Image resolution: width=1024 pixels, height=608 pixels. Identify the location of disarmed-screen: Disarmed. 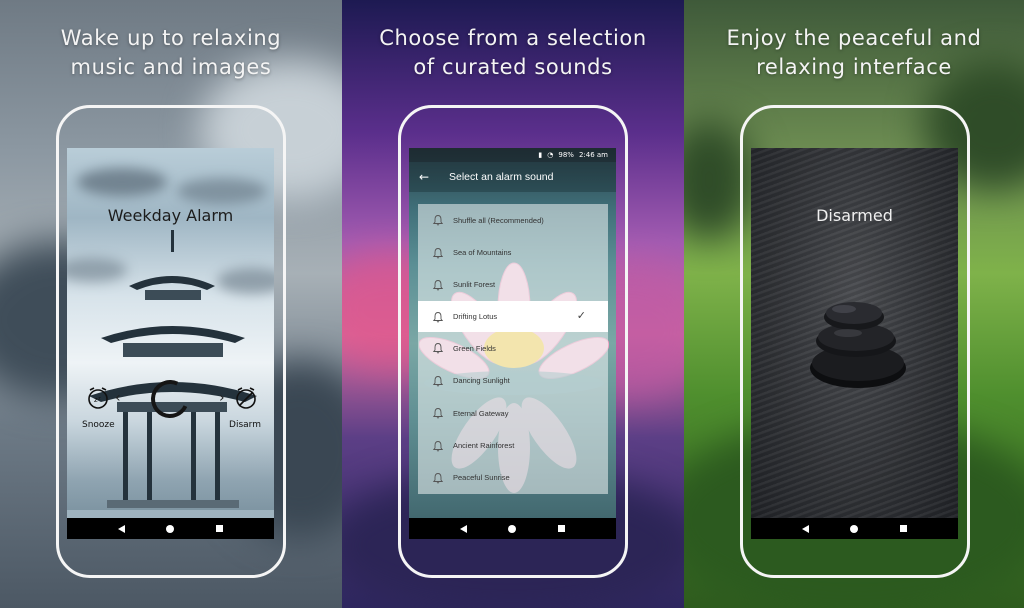
(854, 343).